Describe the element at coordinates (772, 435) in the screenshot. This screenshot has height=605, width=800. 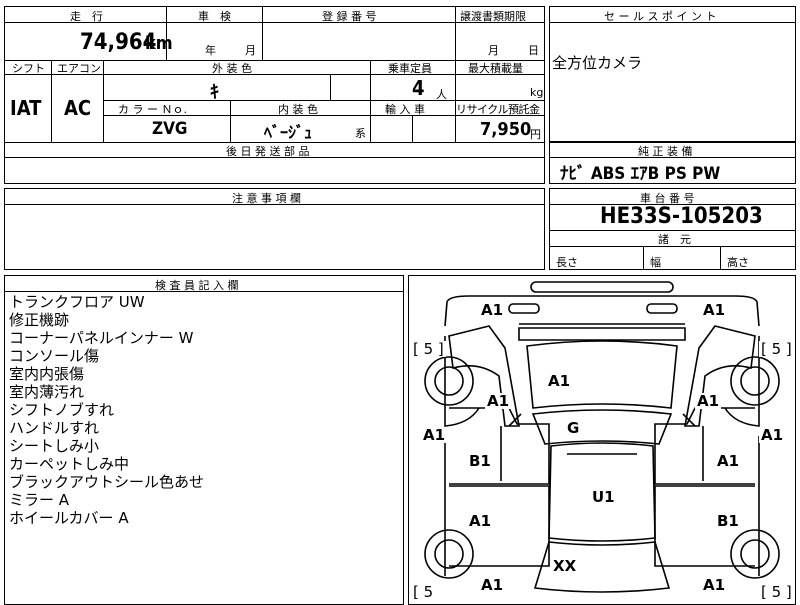
I see `mark-right-side-front: A1` at that location.